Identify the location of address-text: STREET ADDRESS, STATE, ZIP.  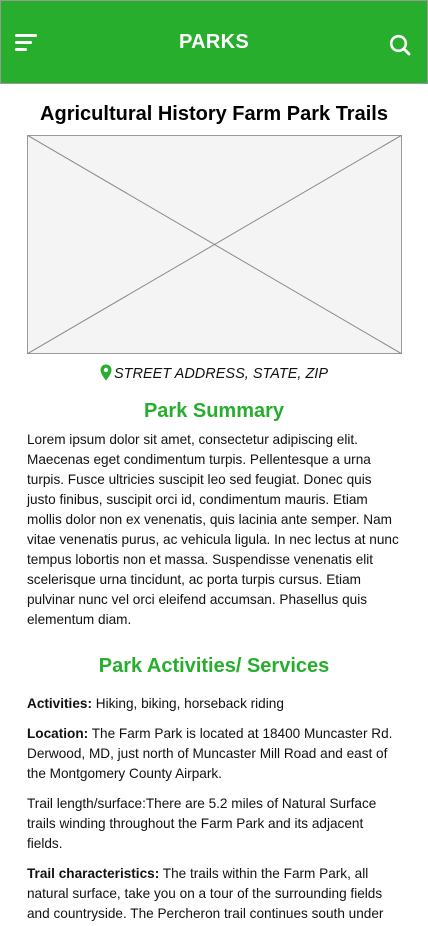
(221, 374).